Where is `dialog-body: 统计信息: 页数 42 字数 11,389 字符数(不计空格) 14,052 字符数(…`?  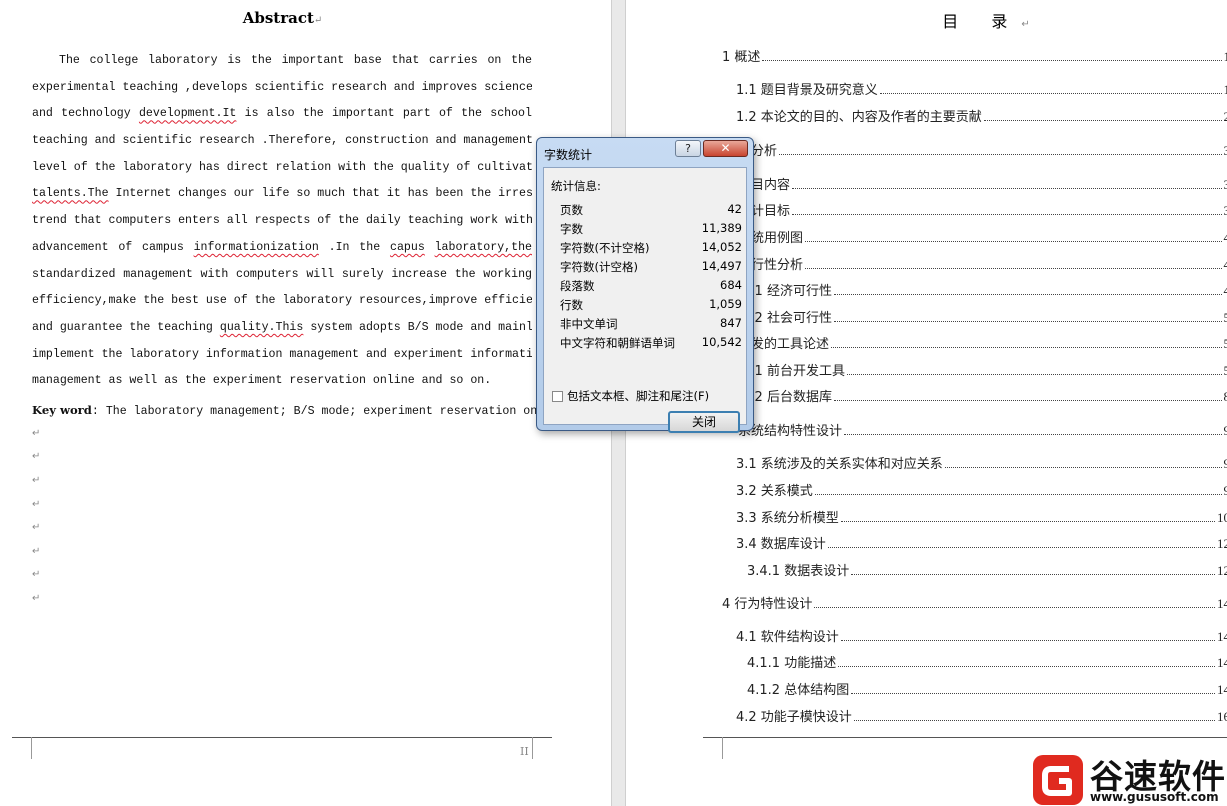 dialog-body: 统计信息: 页数 42 字数 11,389 字符数(不计空格) 14,052 字符数(… is located at coordinates (645, 300).